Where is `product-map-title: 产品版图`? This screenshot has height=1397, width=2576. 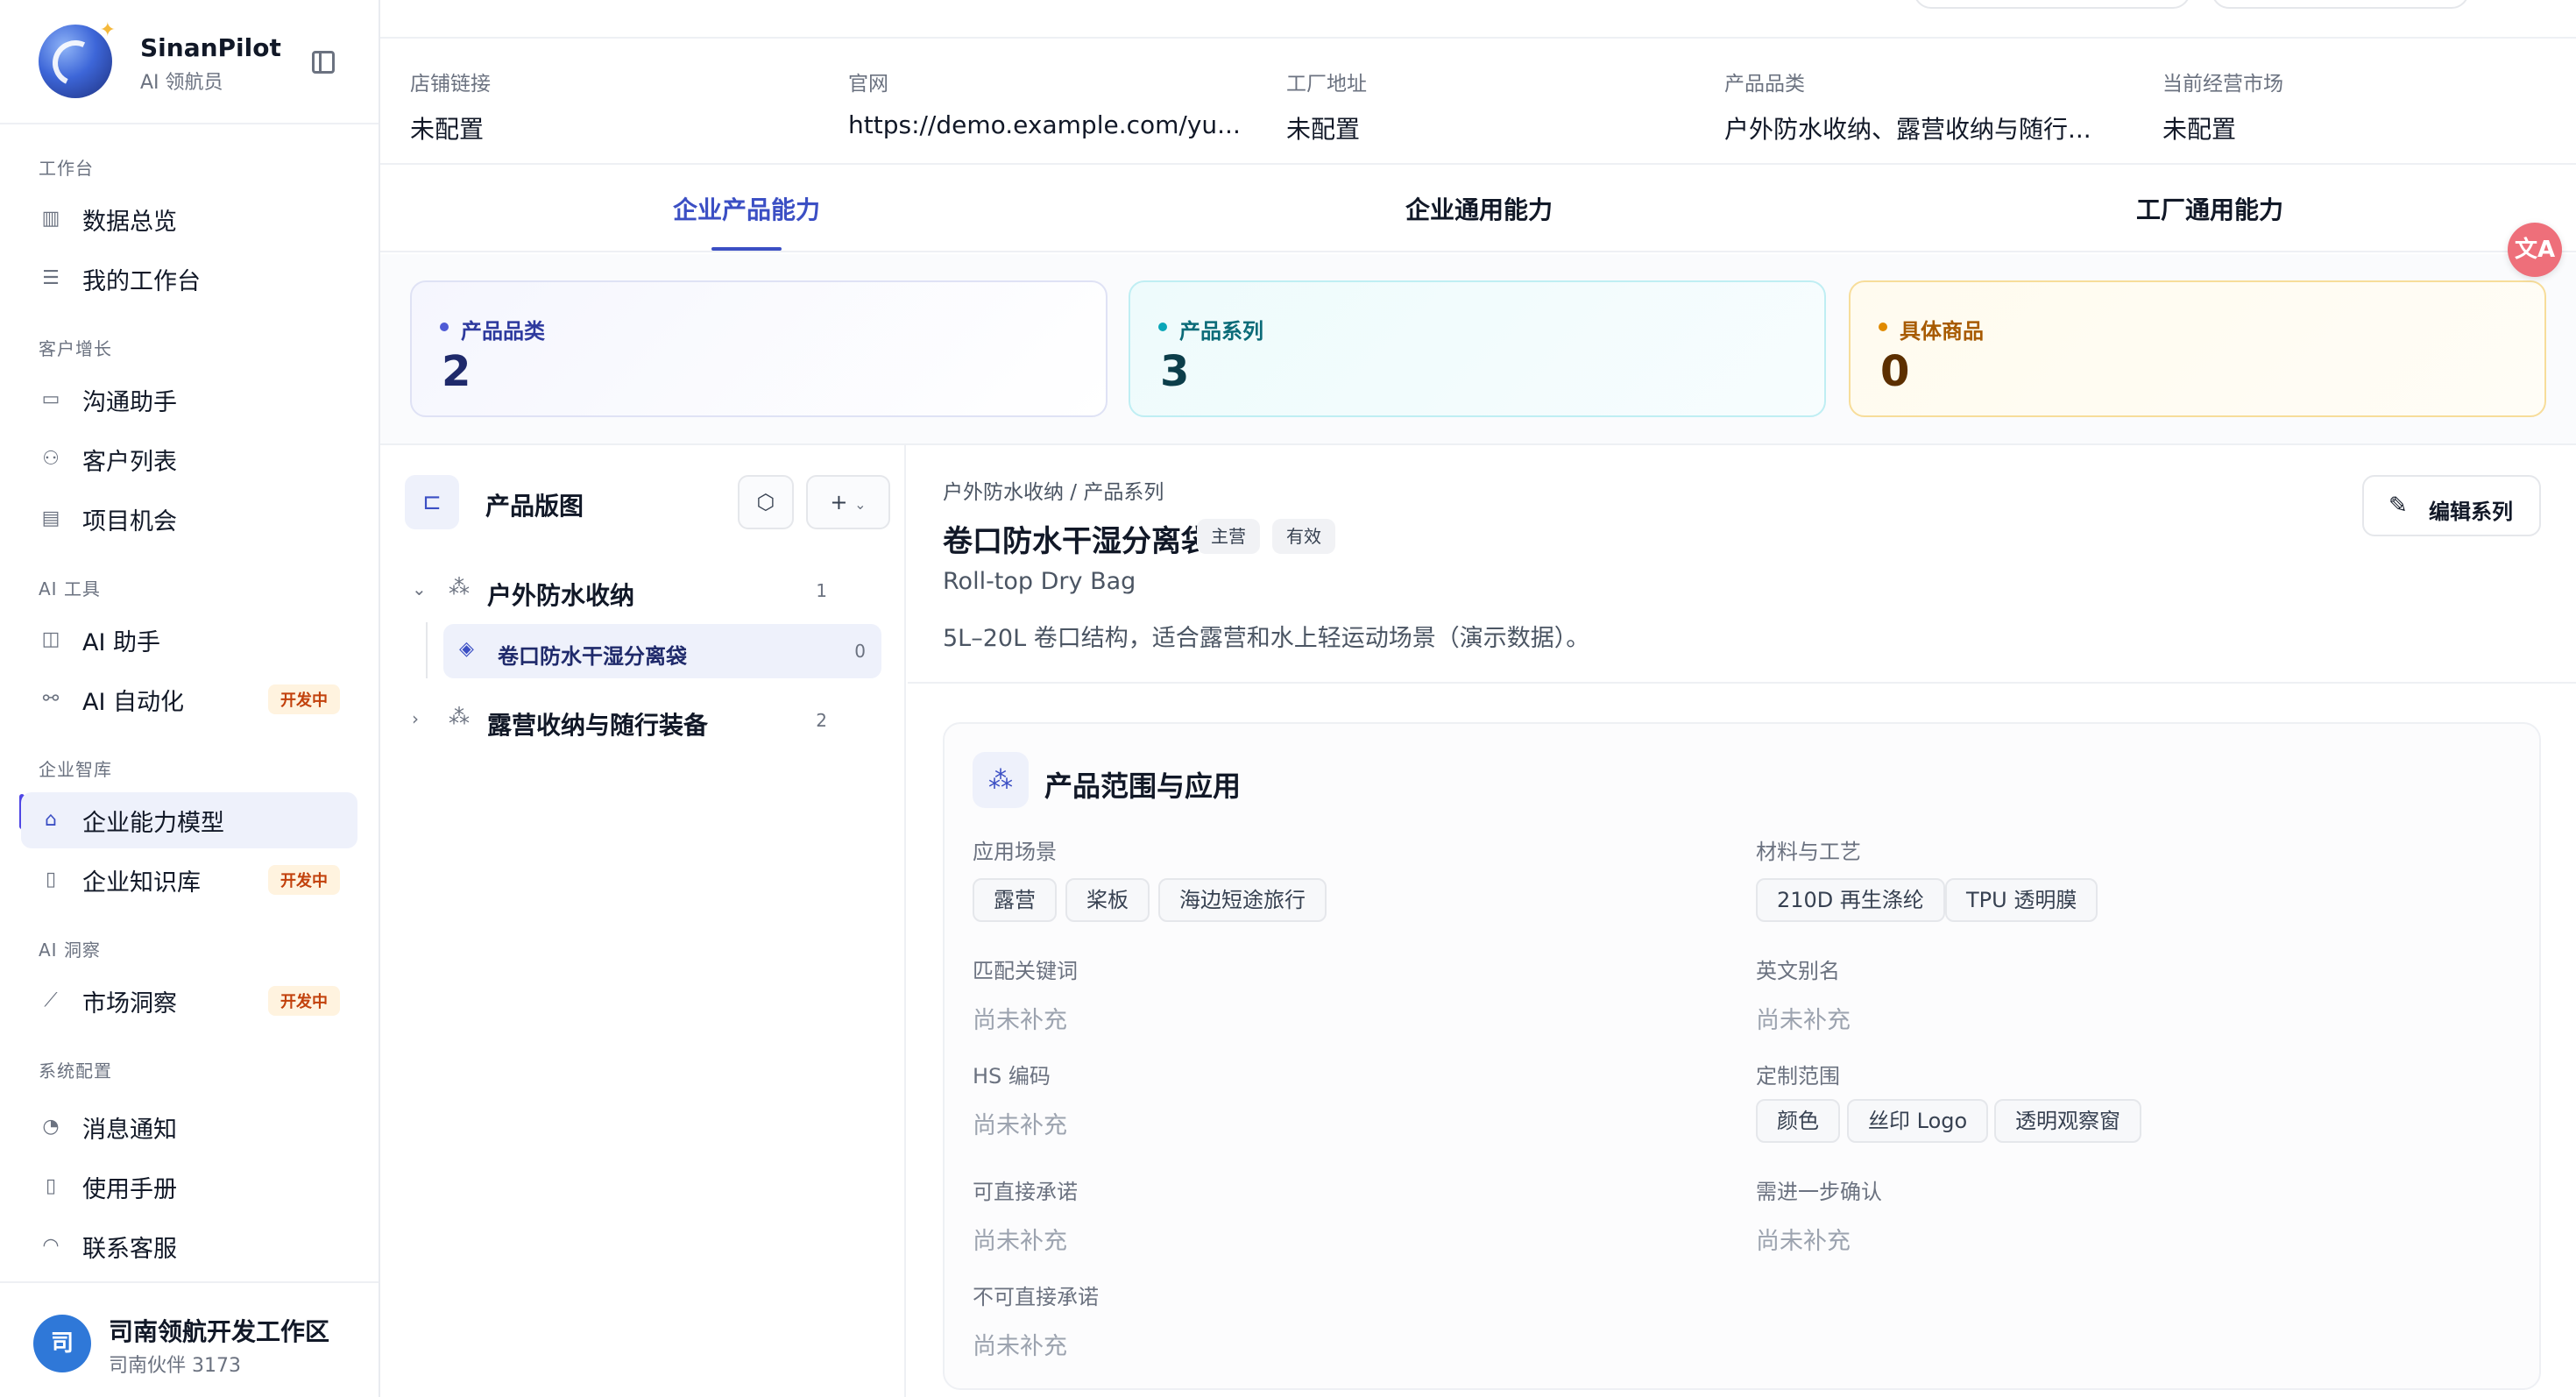
product-map-title: 产品版图 is located at coordinates (534, 506).